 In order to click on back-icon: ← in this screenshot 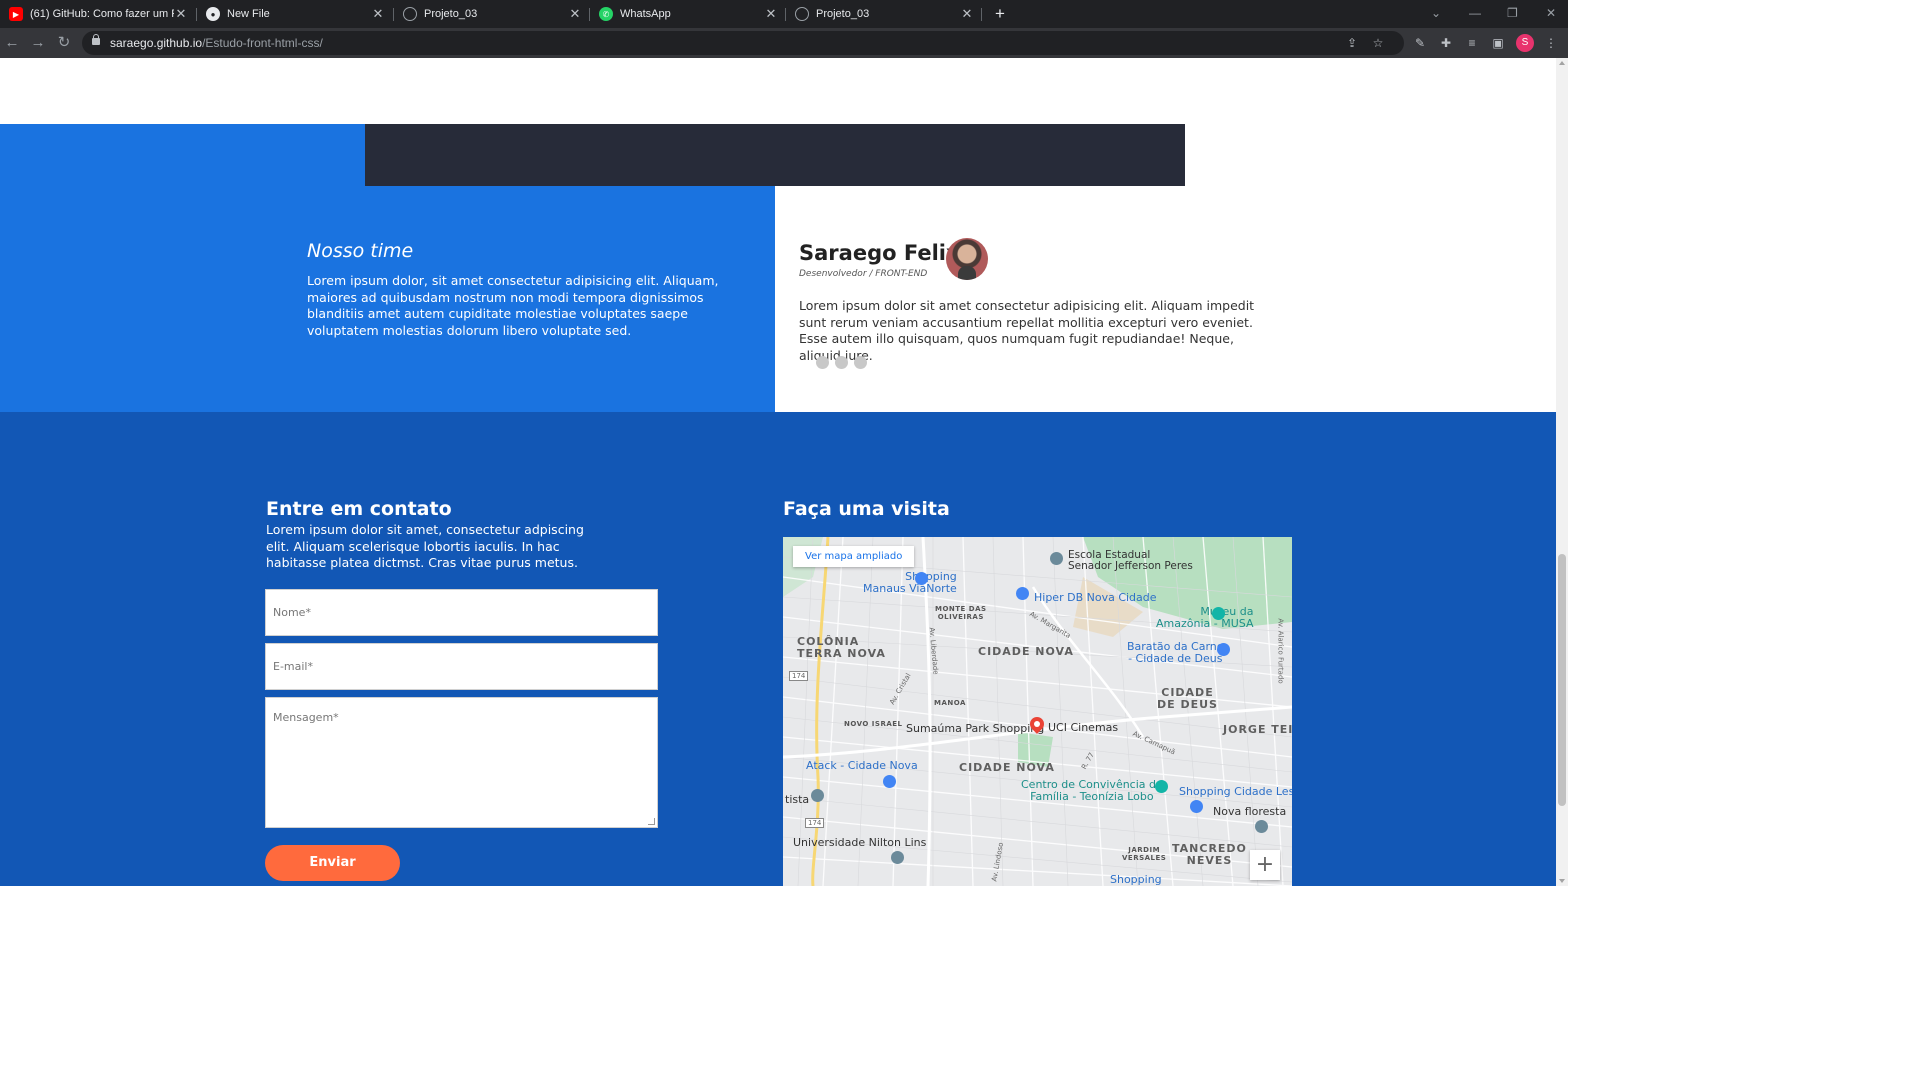, I will do `click(12, 43)`.